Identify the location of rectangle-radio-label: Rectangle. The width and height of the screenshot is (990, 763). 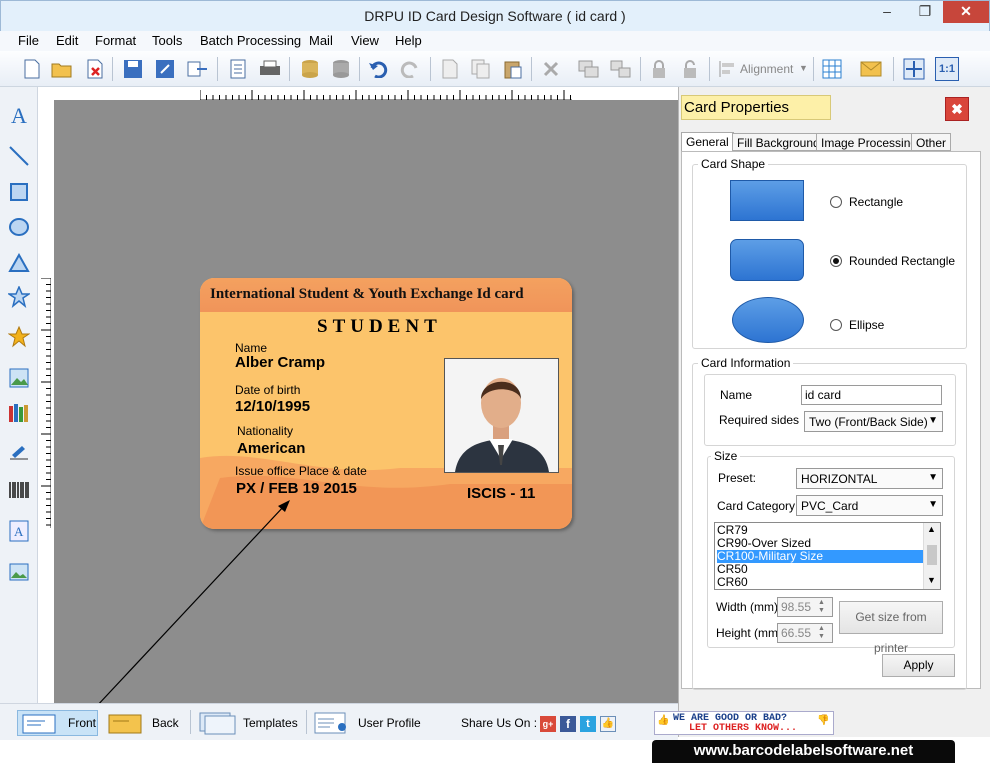
(876, 202).